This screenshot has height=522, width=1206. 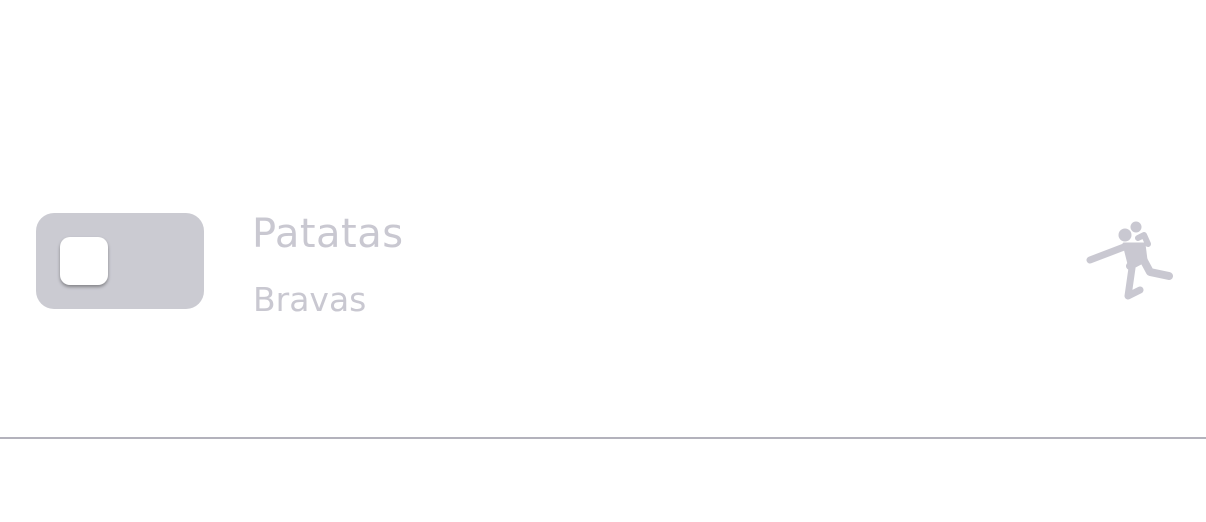 I want to click on row-divider, so click(x=603, y=438).